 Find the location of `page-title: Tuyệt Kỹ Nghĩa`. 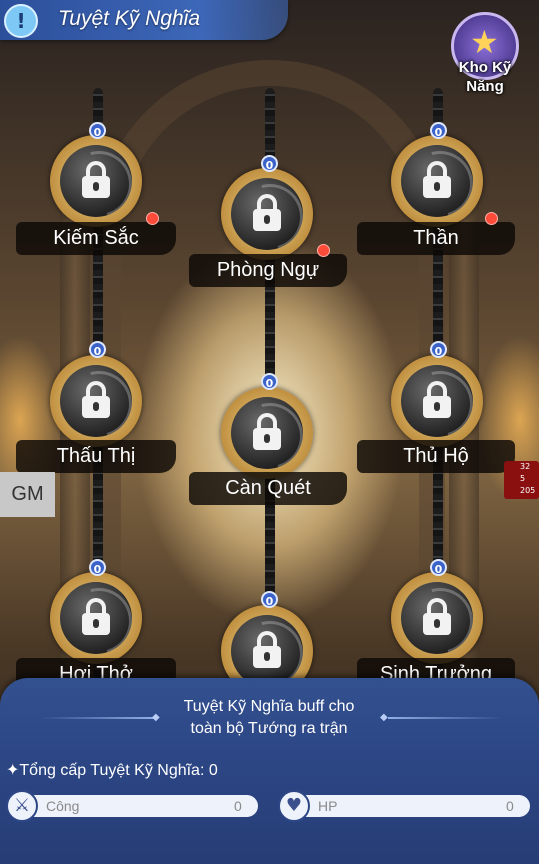

page-title: Tuyệt Kỹ Nghĩa is located at coordinates (129, 18).